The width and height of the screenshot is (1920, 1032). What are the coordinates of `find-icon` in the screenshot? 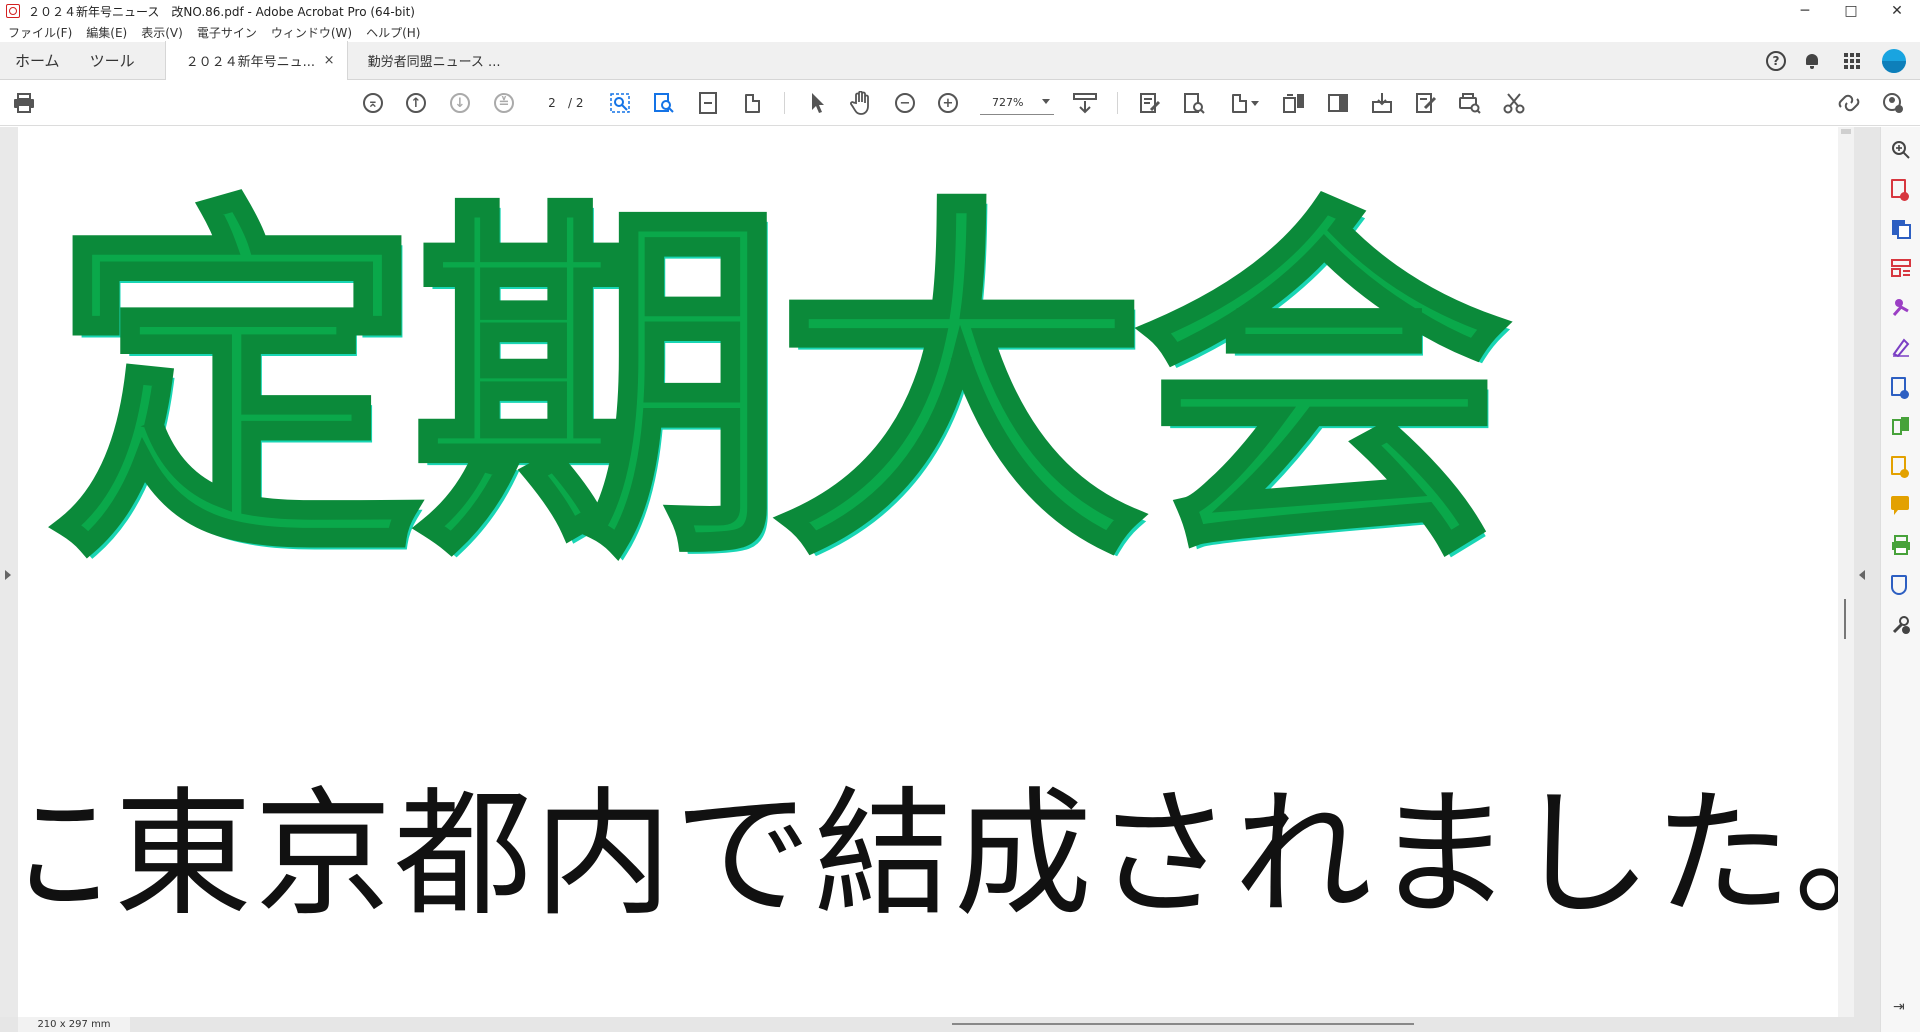 It's located at (664, 103).